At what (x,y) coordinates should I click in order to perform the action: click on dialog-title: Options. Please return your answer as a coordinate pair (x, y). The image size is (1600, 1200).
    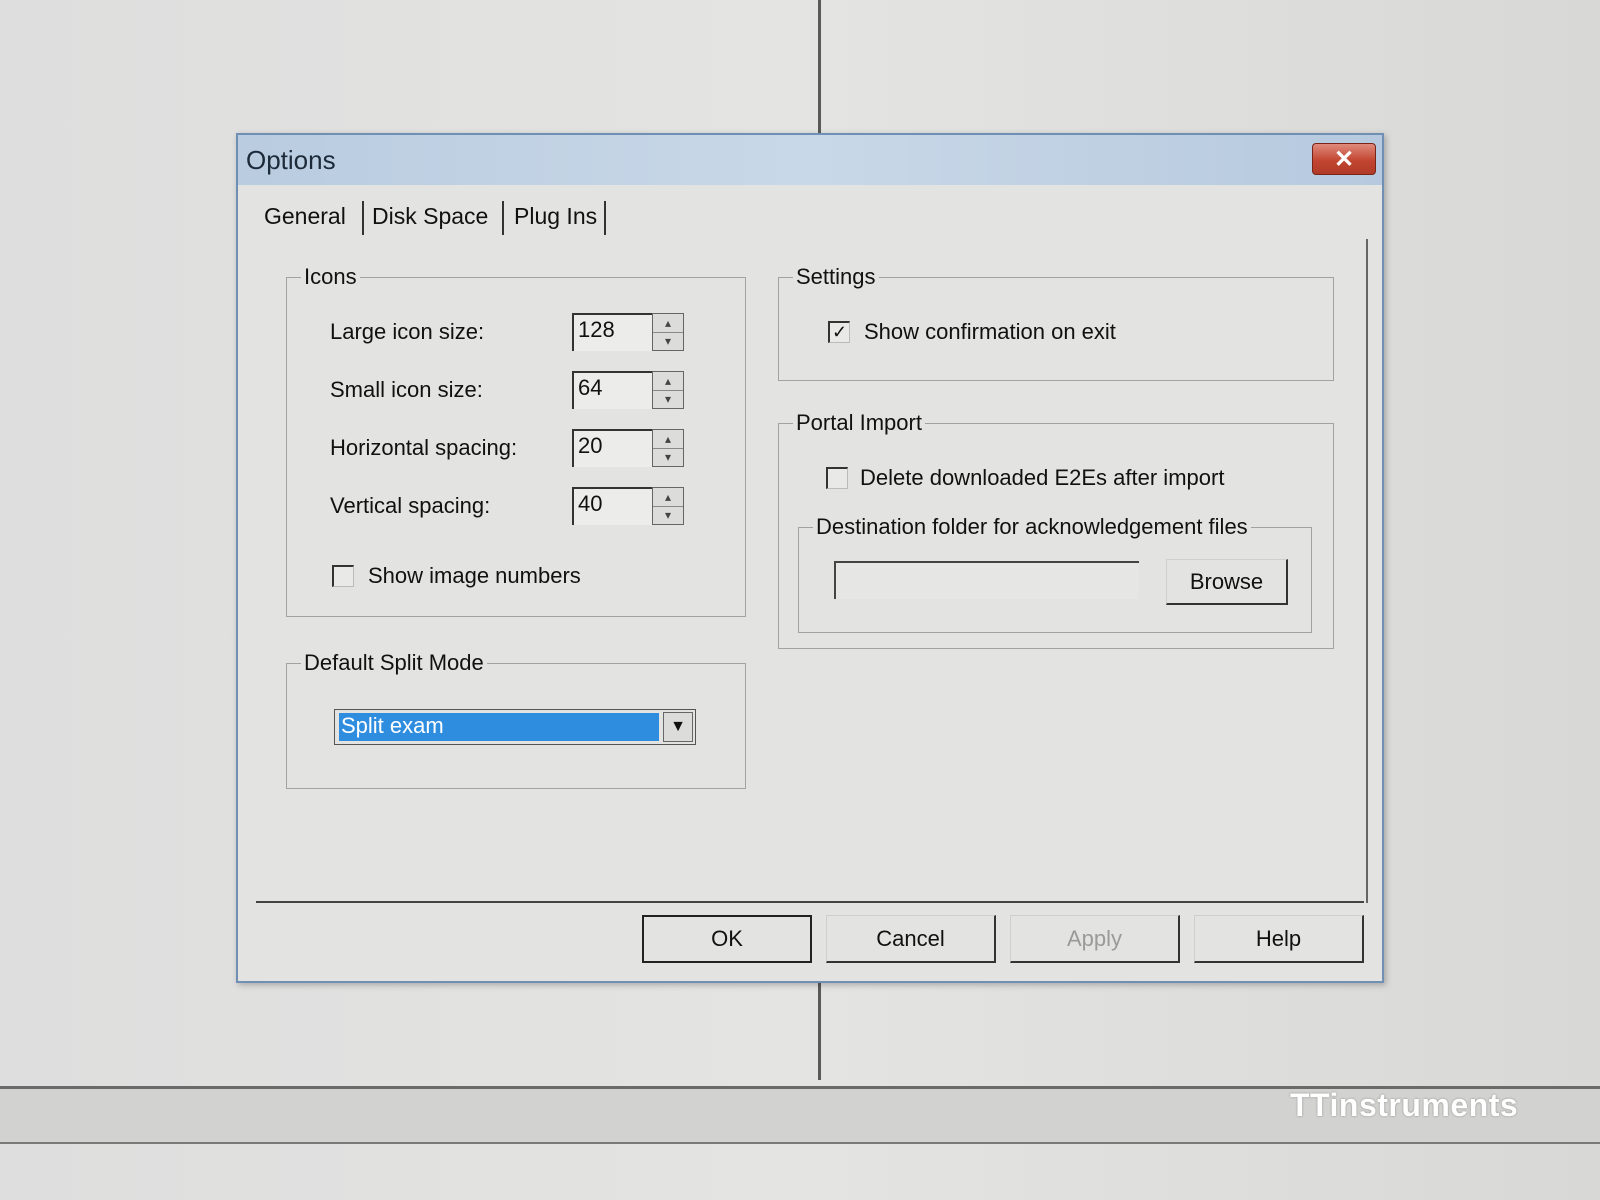
    Looking at the image, I should click on (291, 160).